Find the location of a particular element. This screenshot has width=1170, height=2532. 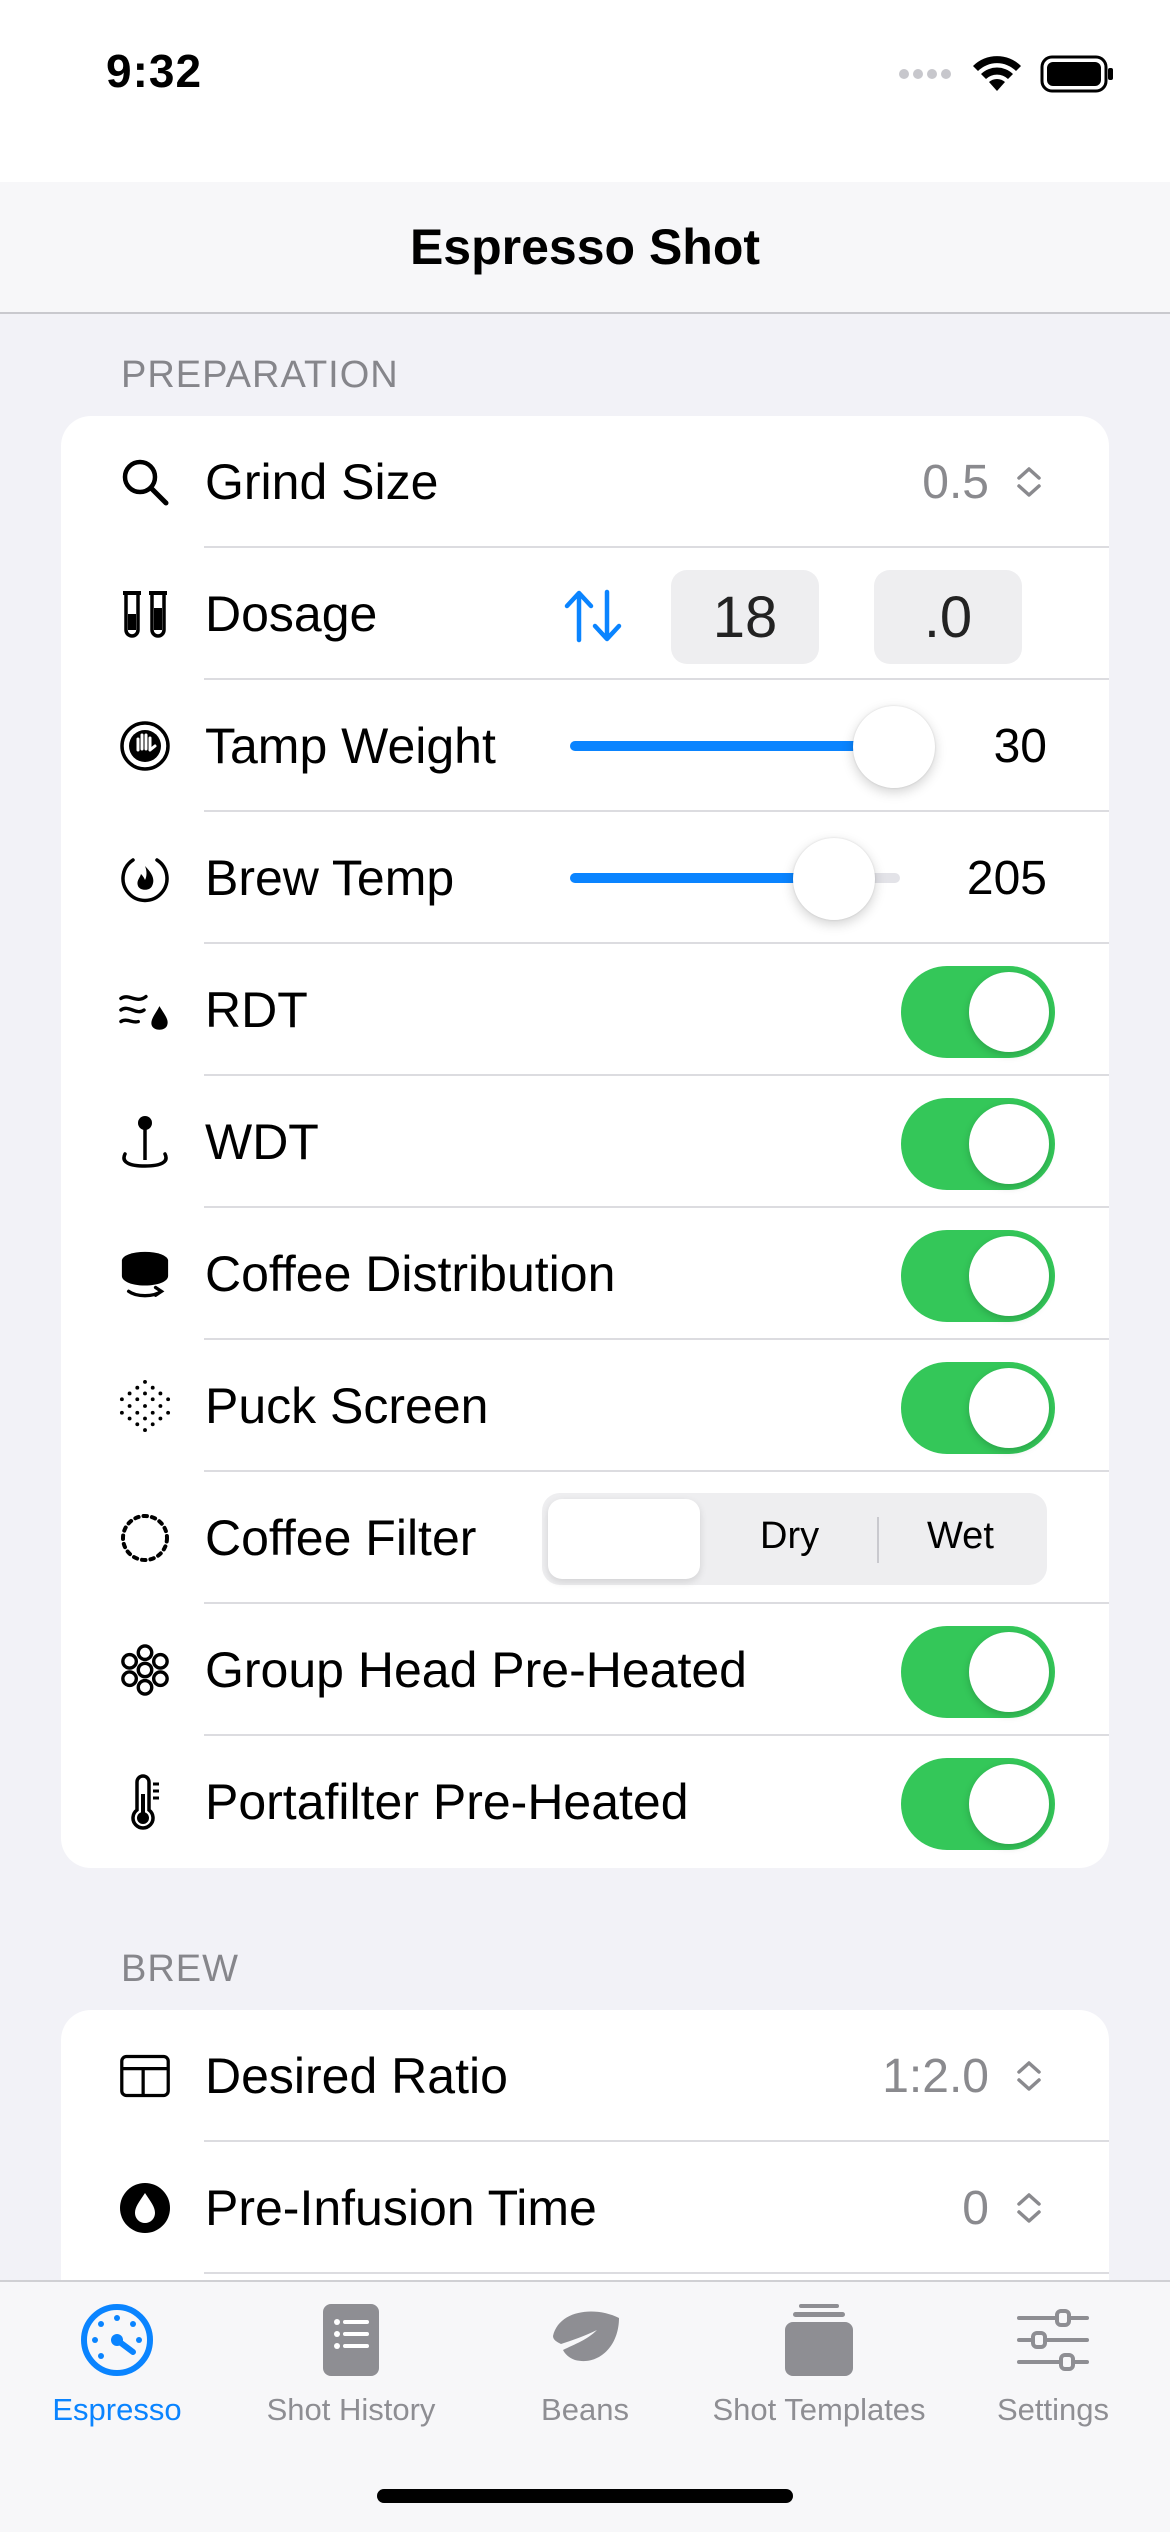

grind-size-label: Grind Size is located at coordinates (322, 482).